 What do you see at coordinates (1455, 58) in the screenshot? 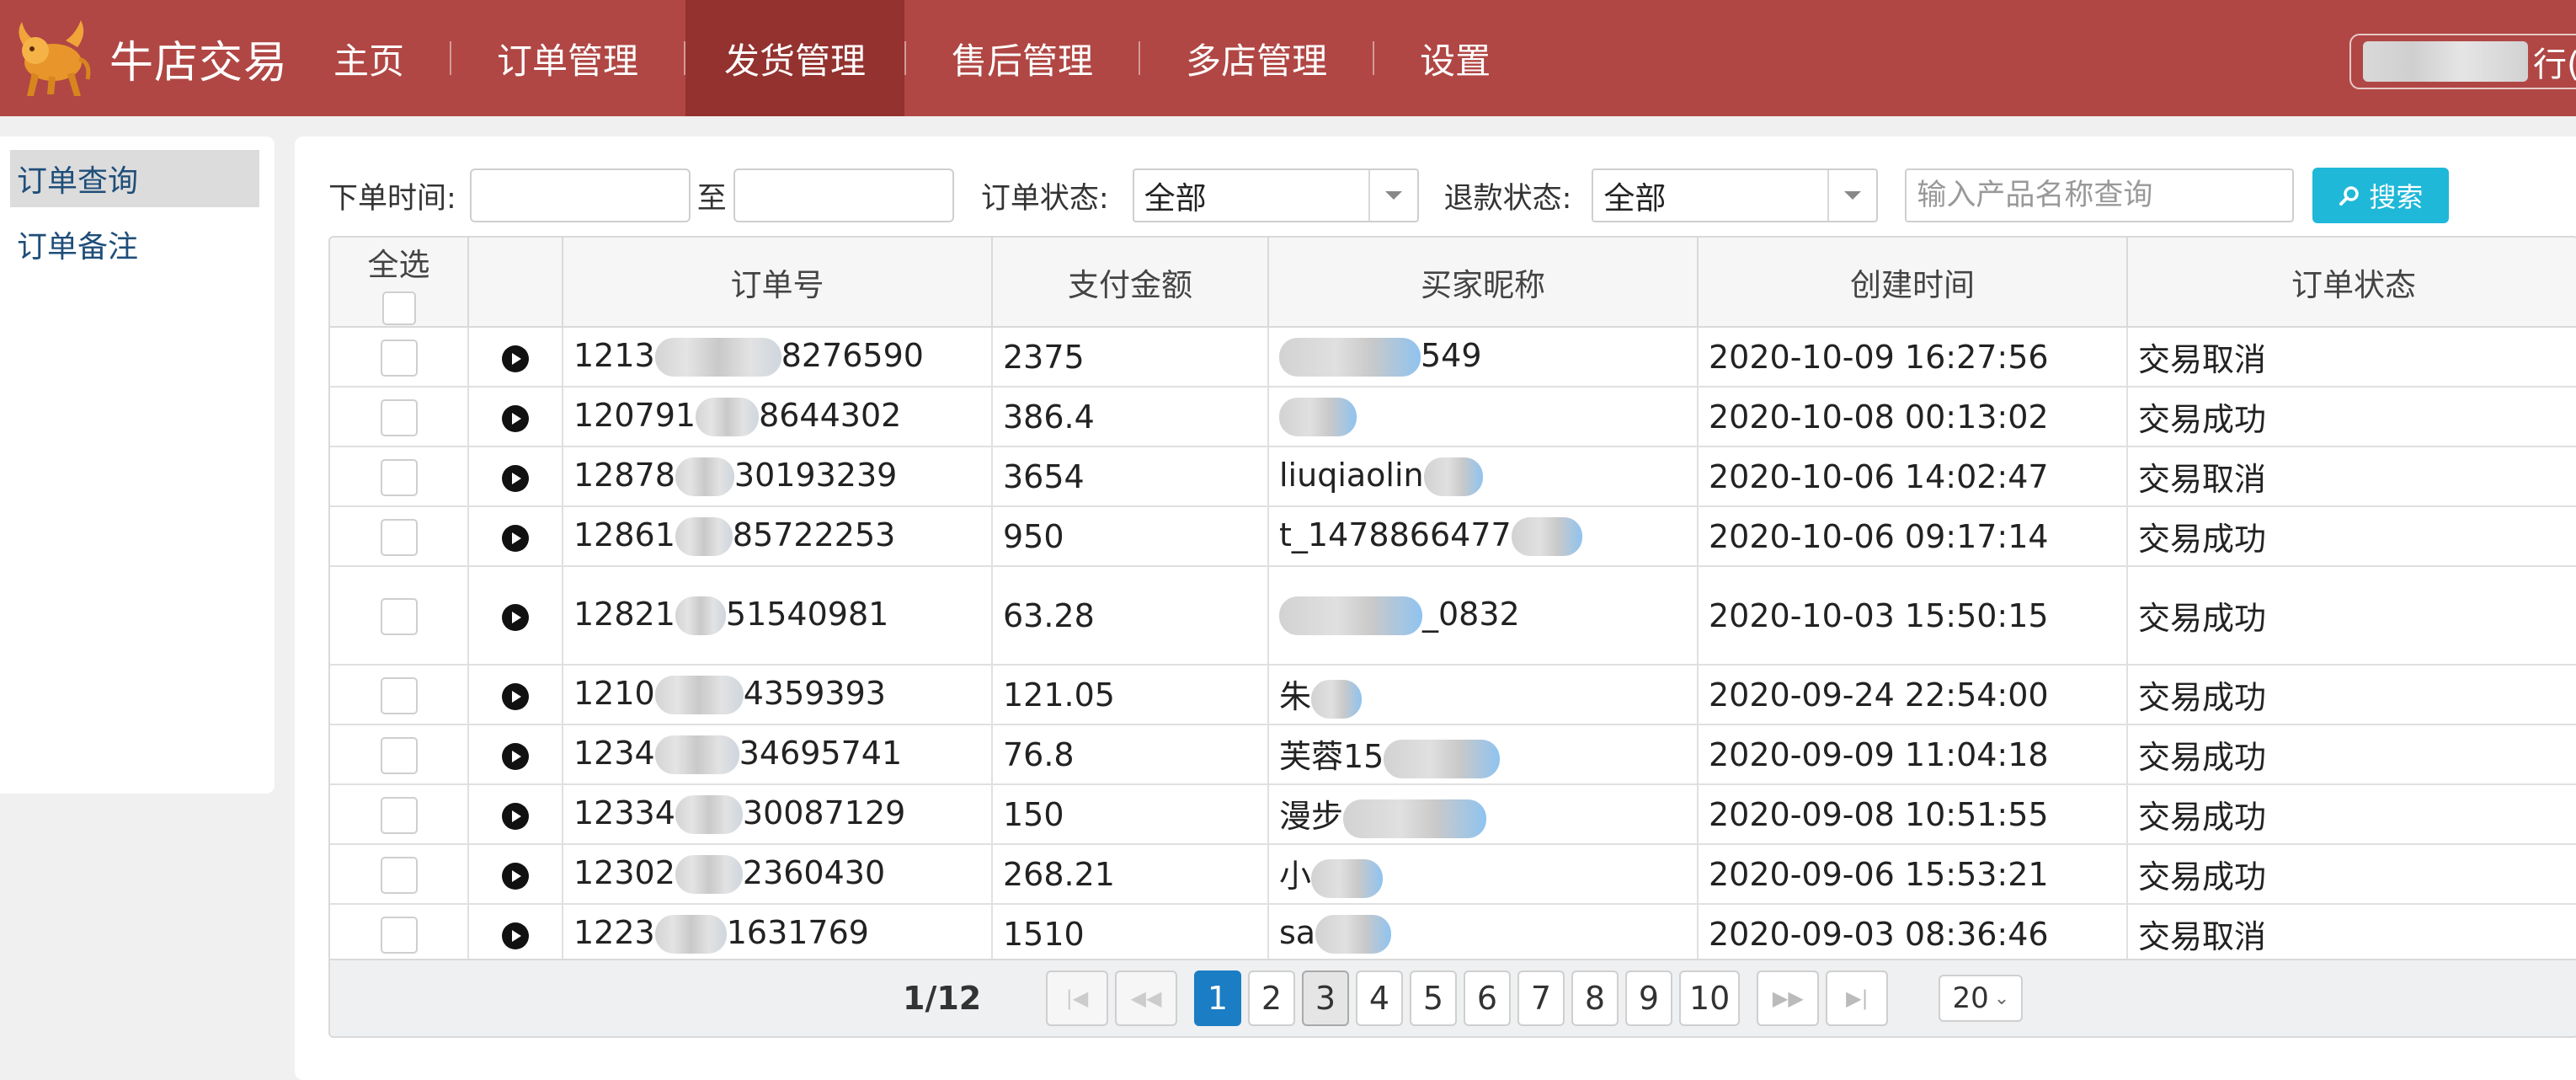
I see `nav-settings: 设置` at bounding box center [1455, 58].